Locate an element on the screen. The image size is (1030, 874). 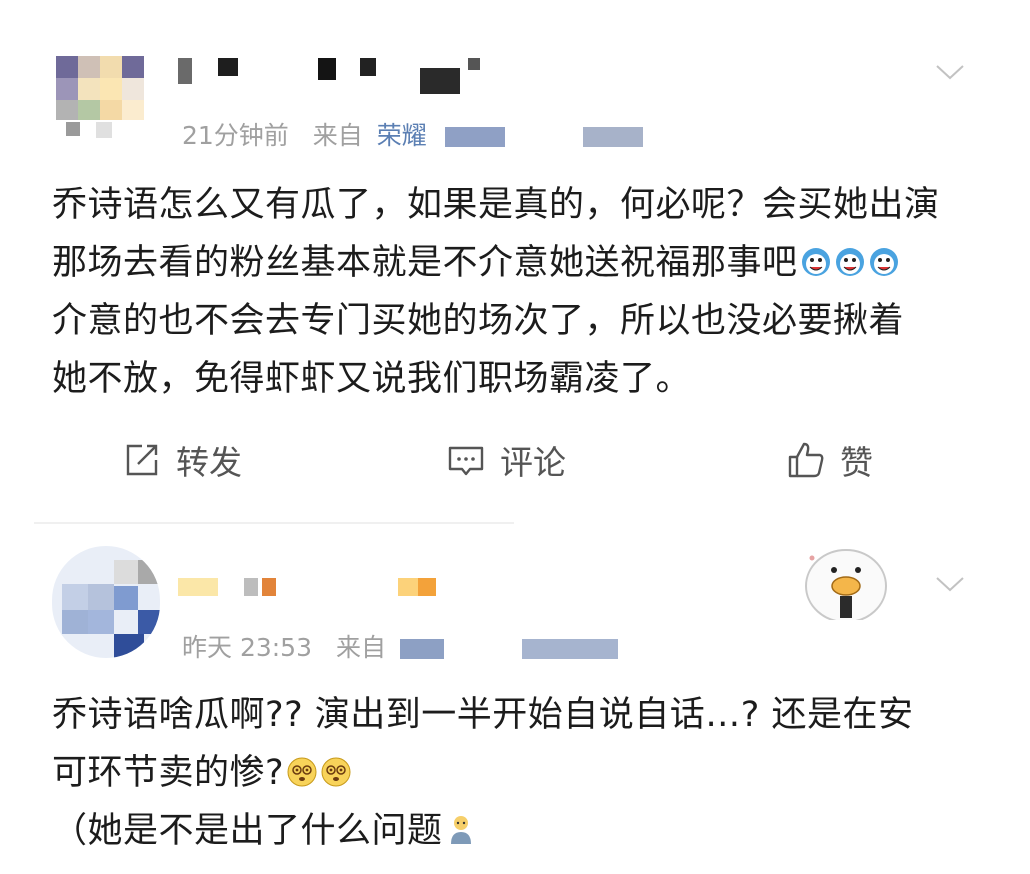
comment-icon is located at coordinates (466, 461).